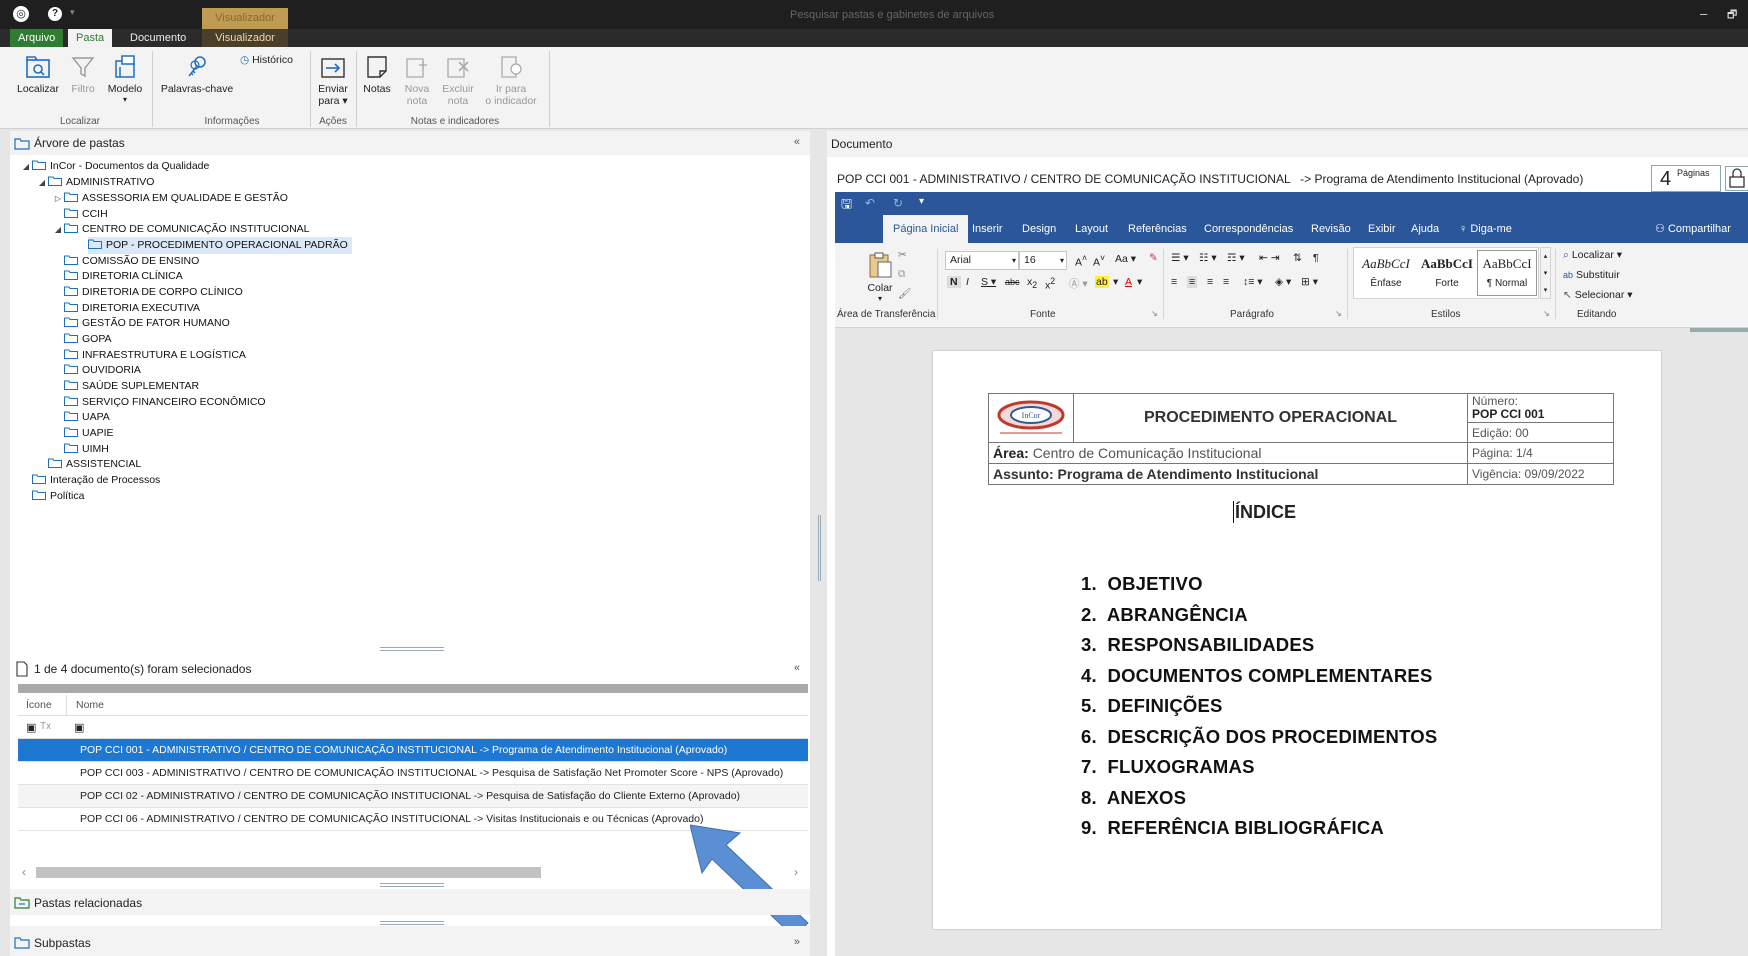  What do you see at coordinates (94, 464) in the screenshot?
I see `tree-node: ASSISTENCIAL` at bounding box center [94, 464].